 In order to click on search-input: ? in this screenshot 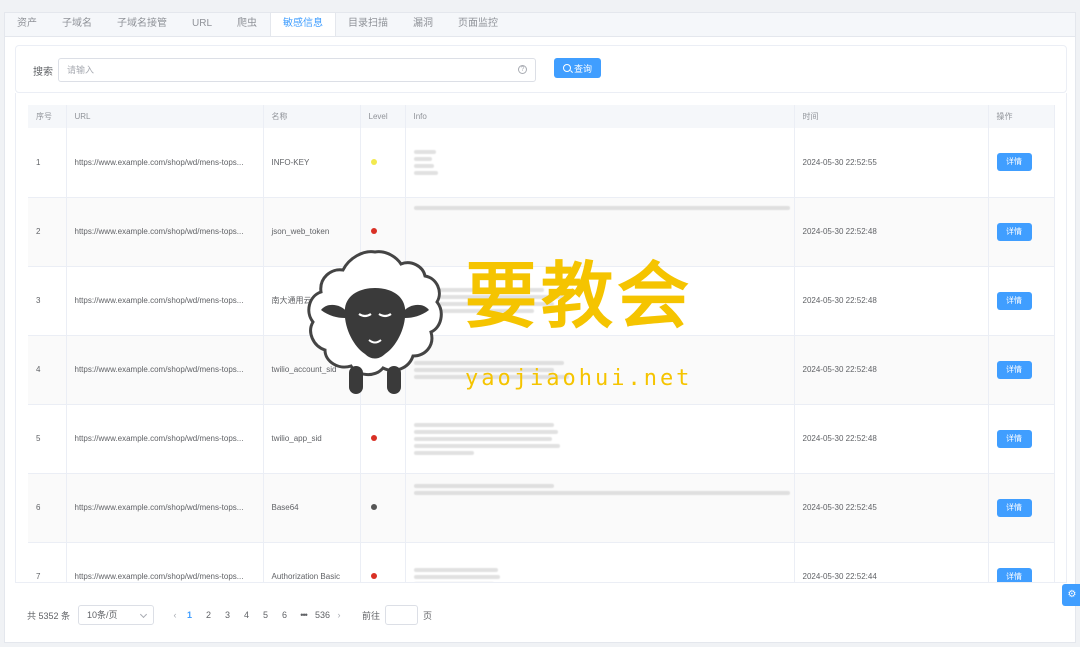, I will do `click(297, 70)`.